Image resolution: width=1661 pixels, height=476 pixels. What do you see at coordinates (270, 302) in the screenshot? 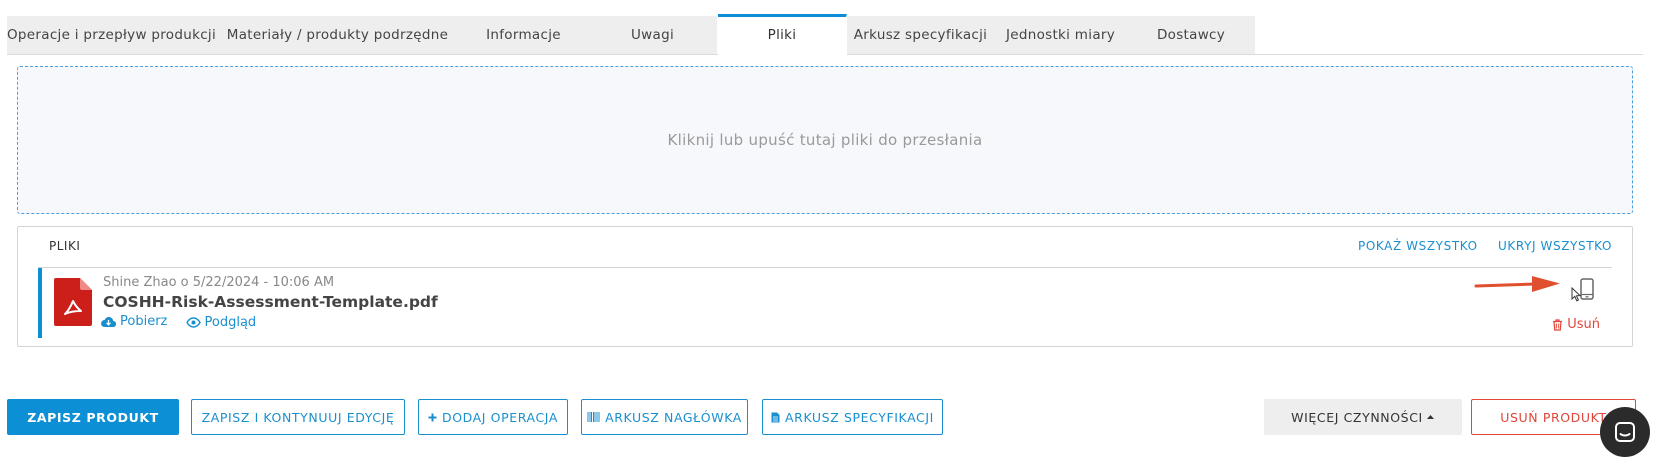
I see `file-name: COSHH-Risk-Assessment-Template.pdf` at bounding box center [270, 302].